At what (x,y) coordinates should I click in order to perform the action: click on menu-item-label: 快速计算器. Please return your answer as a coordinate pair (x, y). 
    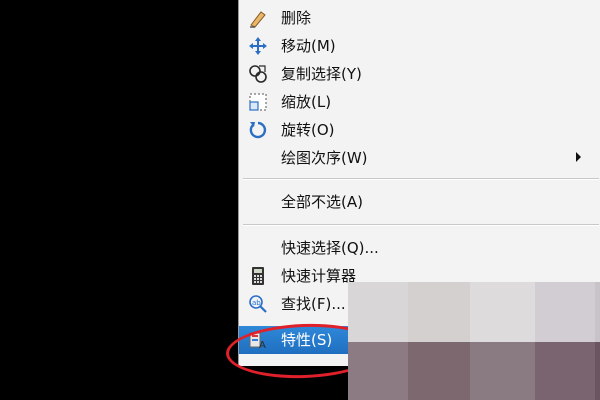
    Looking at the image, I should click on (319, 276).